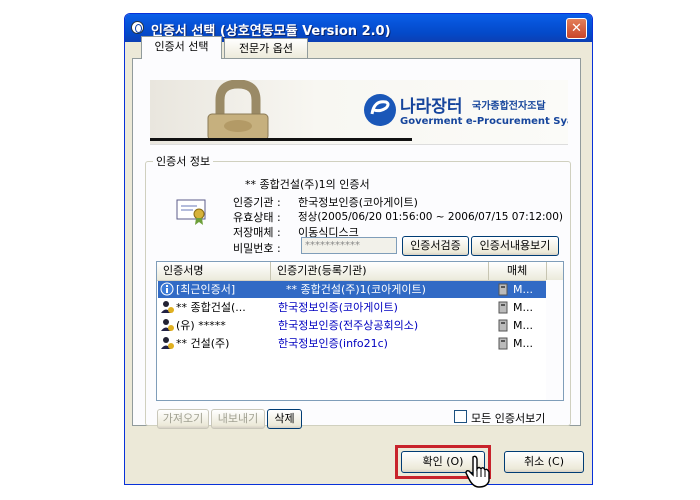 The height and width of the screenshot is (500, 700). What do you see at coordinates (257, 232) in the screenshot?
I see `storage-label: 저장매체 :` at bounding box center [257, 232].